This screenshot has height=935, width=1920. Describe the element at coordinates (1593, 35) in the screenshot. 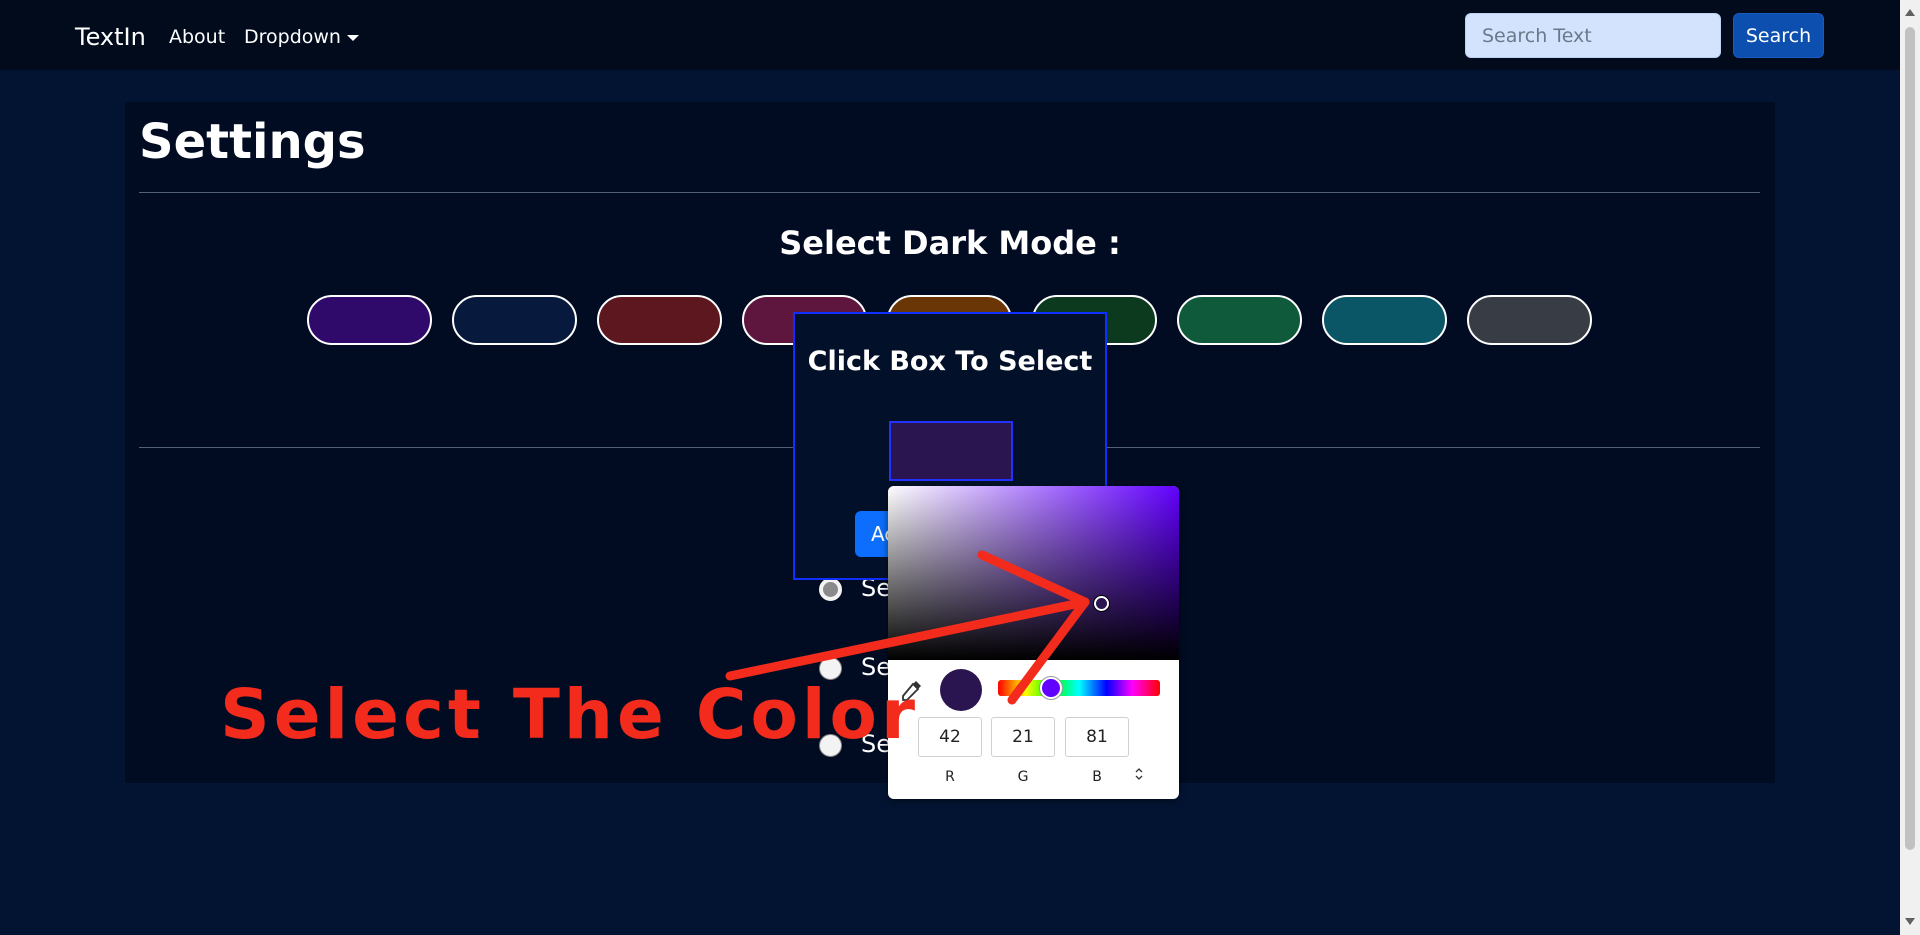

I see `search-input` at that location.